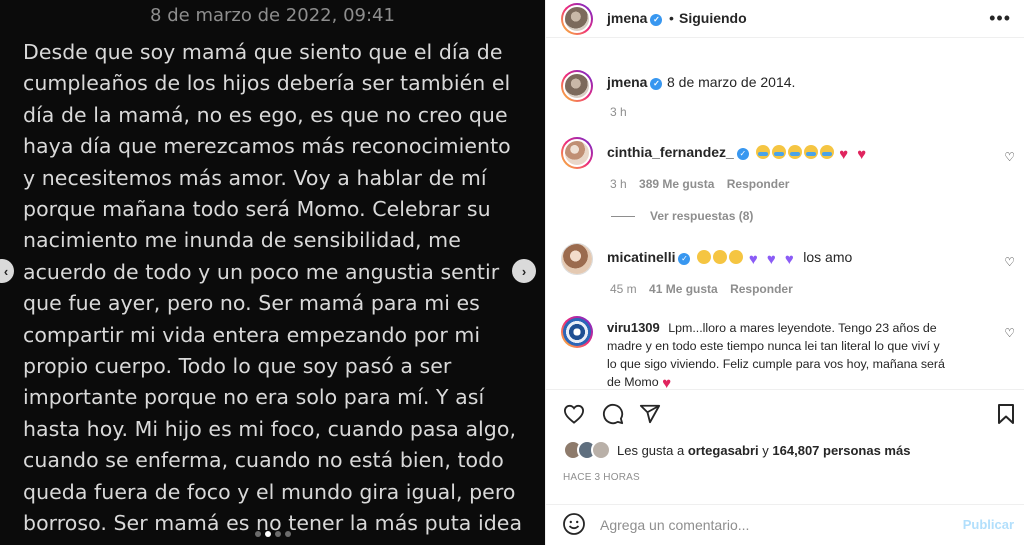 The height and width of the screenshot is (545, 1024). I want to click on image-line: nacimiento me inunda de sensibilidad, me, so click(242, 240).